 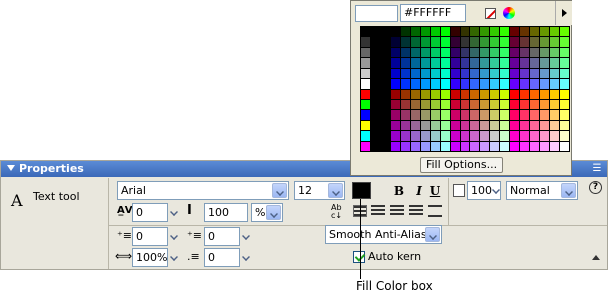 I want to click on align-right-icon, so click(x=397, y=211).